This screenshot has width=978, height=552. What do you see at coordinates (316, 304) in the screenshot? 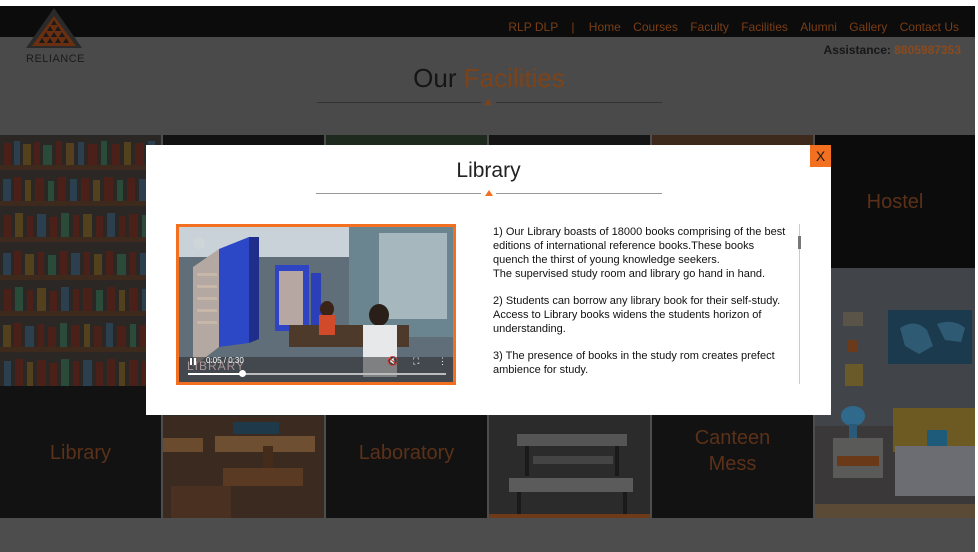
I see `library-video-player: LIBRARY 0:05 / 0:30 🔇 ⛶ ⋮` at bounding box center [316, 304].